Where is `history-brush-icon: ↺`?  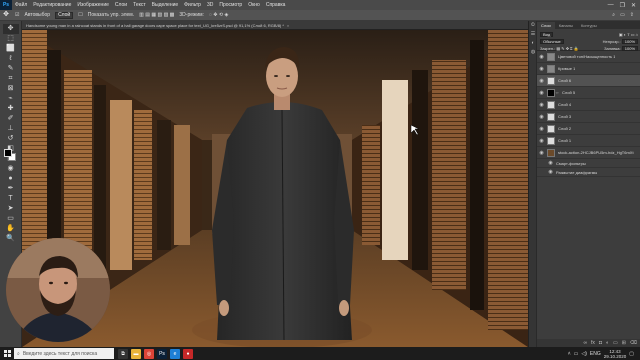
history-brush-icon: ↺ is located at coordinates (11, 139).